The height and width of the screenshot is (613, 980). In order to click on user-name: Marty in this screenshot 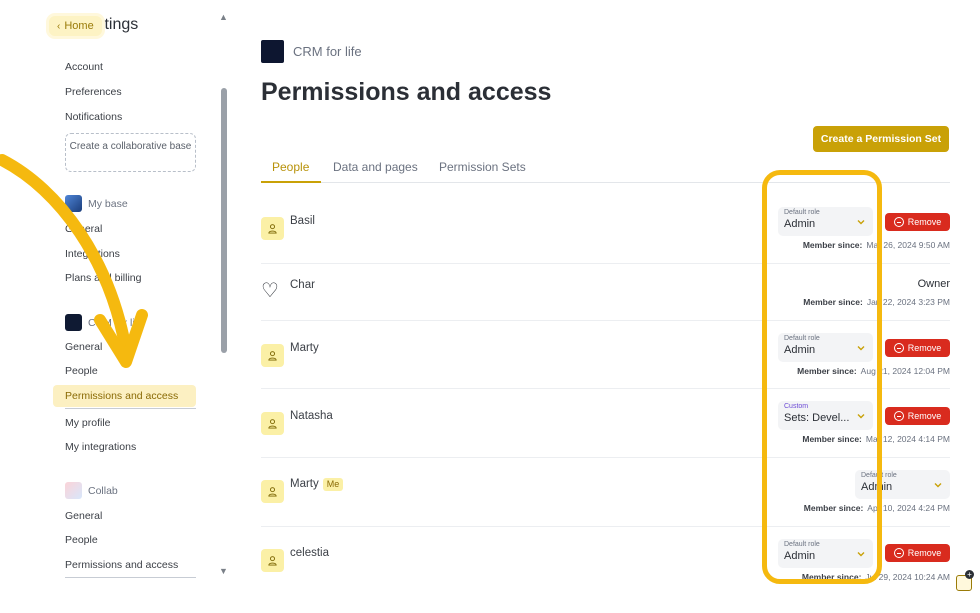, I will do `click(304, 348)`.